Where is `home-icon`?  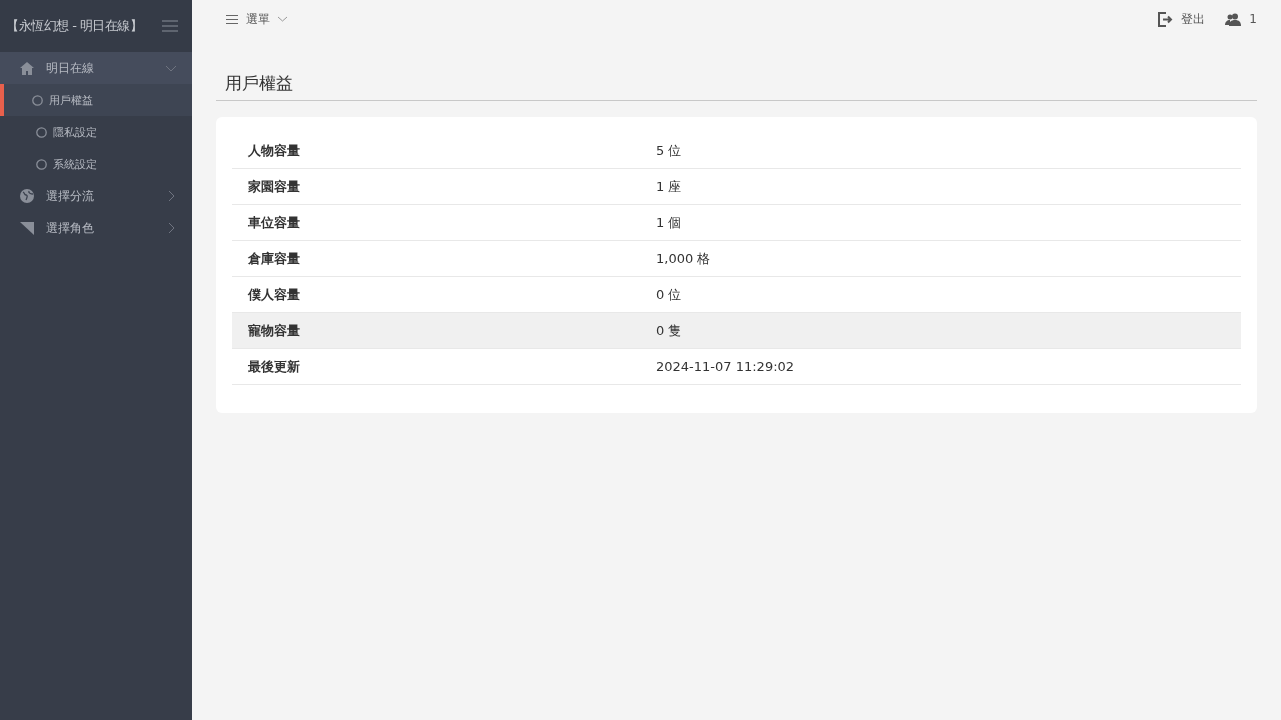
home-icon is located at coordinates (27, 68).